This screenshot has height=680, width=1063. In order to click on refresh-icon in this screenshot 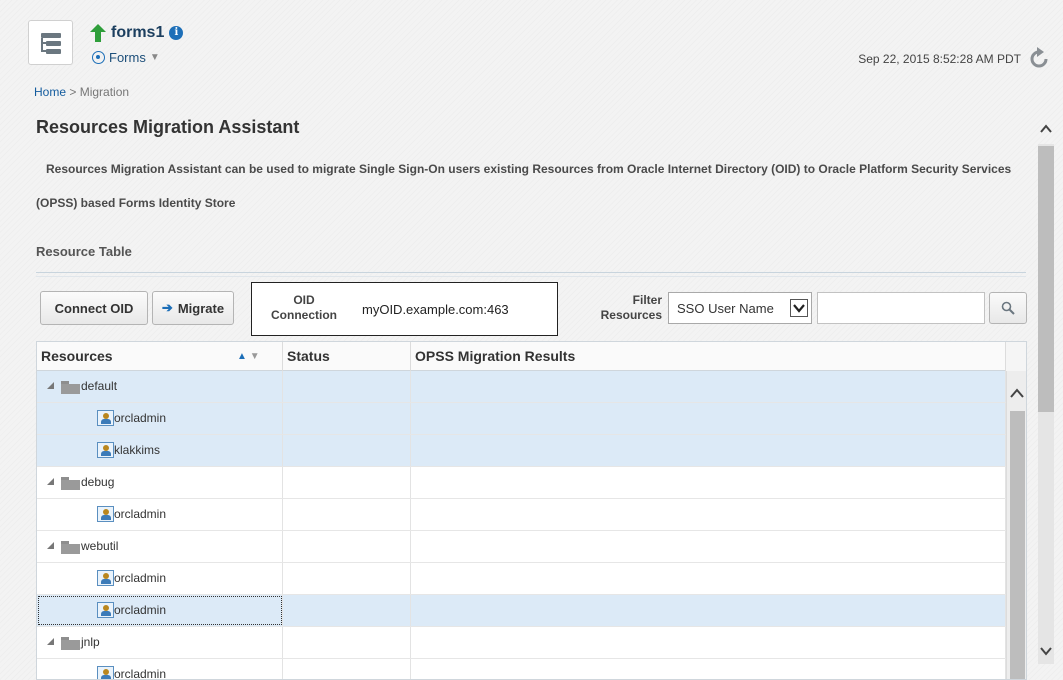, I will do `click(1039, 59)`.